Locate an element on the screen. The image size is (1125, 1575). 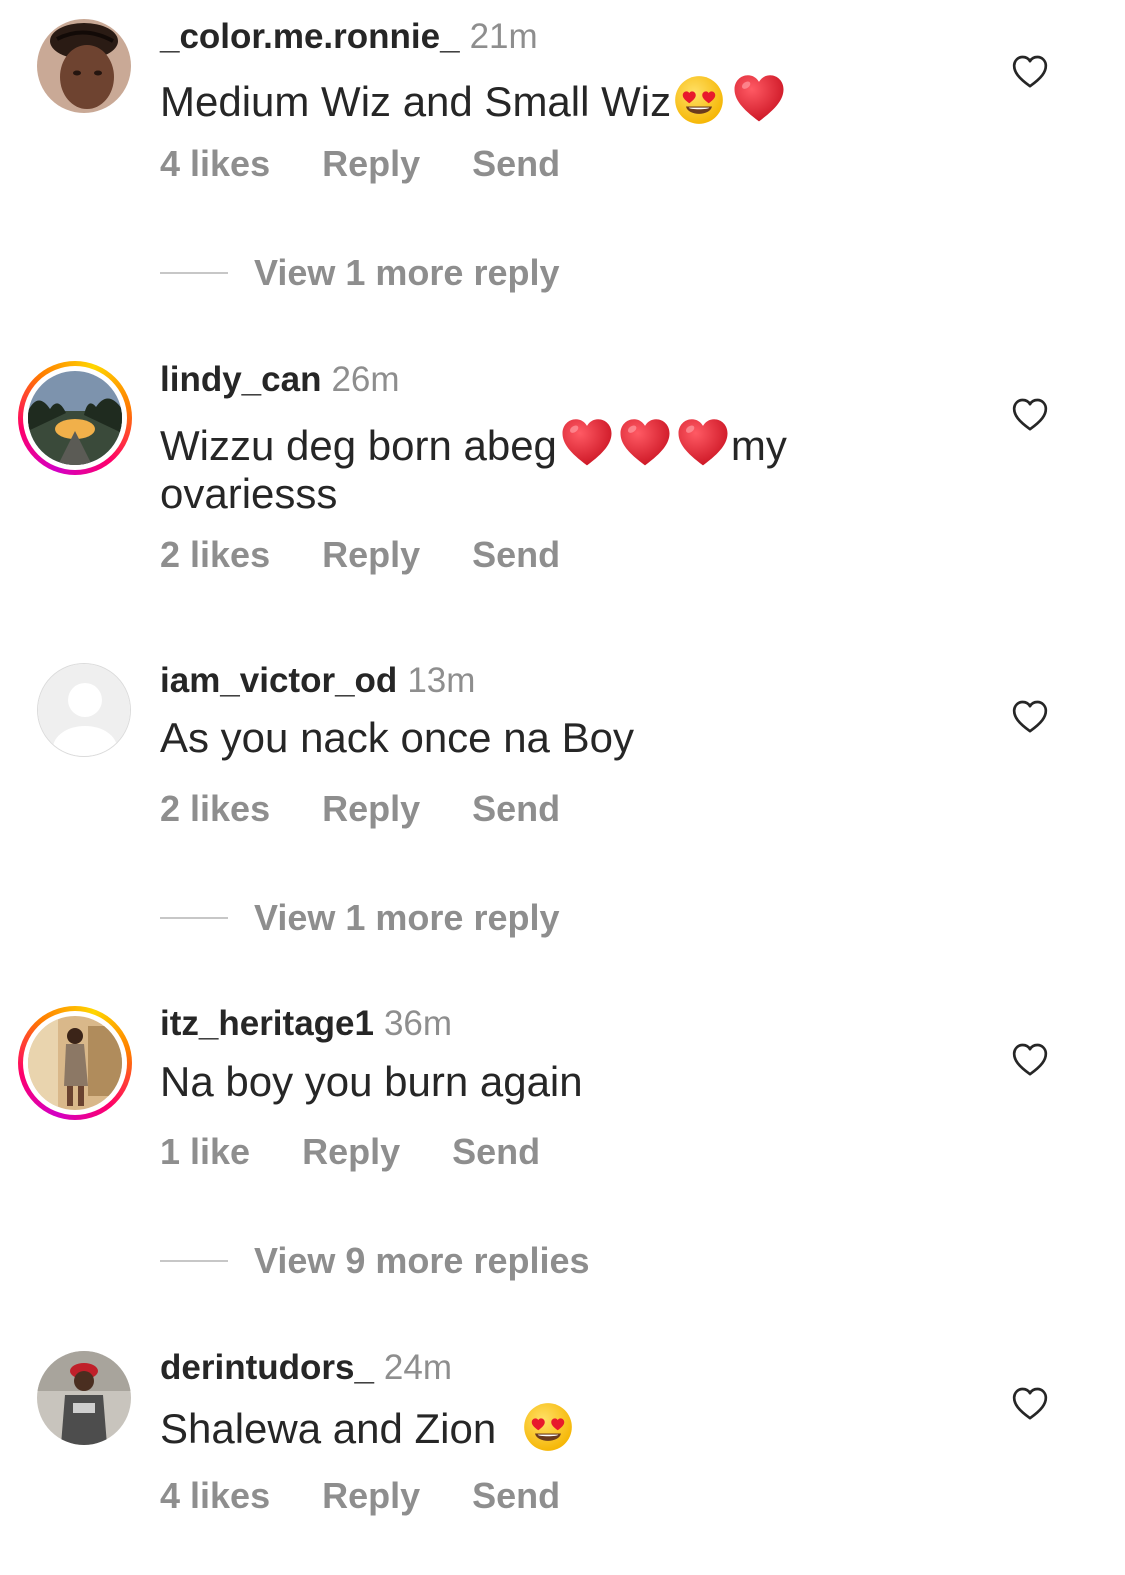
timestamp: 24m is located at coordinates (418, 1367).